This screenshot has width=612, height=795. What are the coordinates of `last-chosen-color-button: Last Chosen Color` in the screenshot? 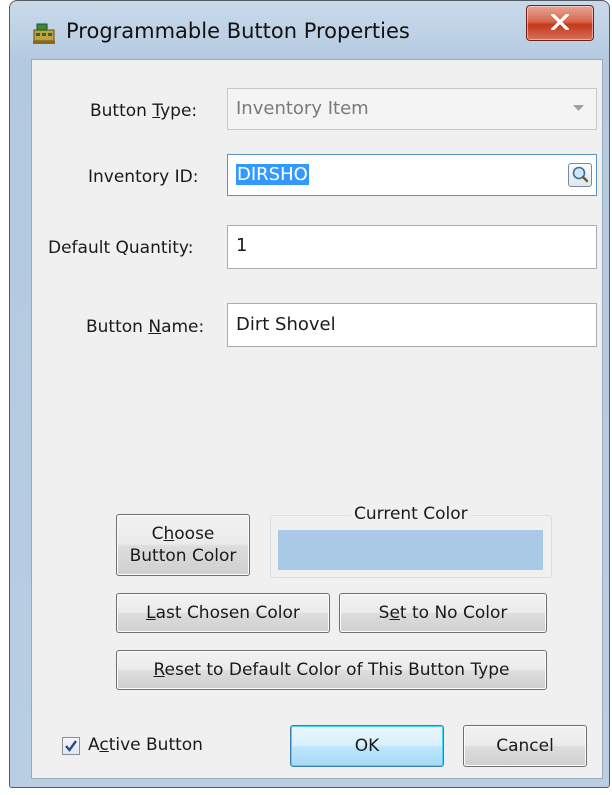 It's located at (223, 613).